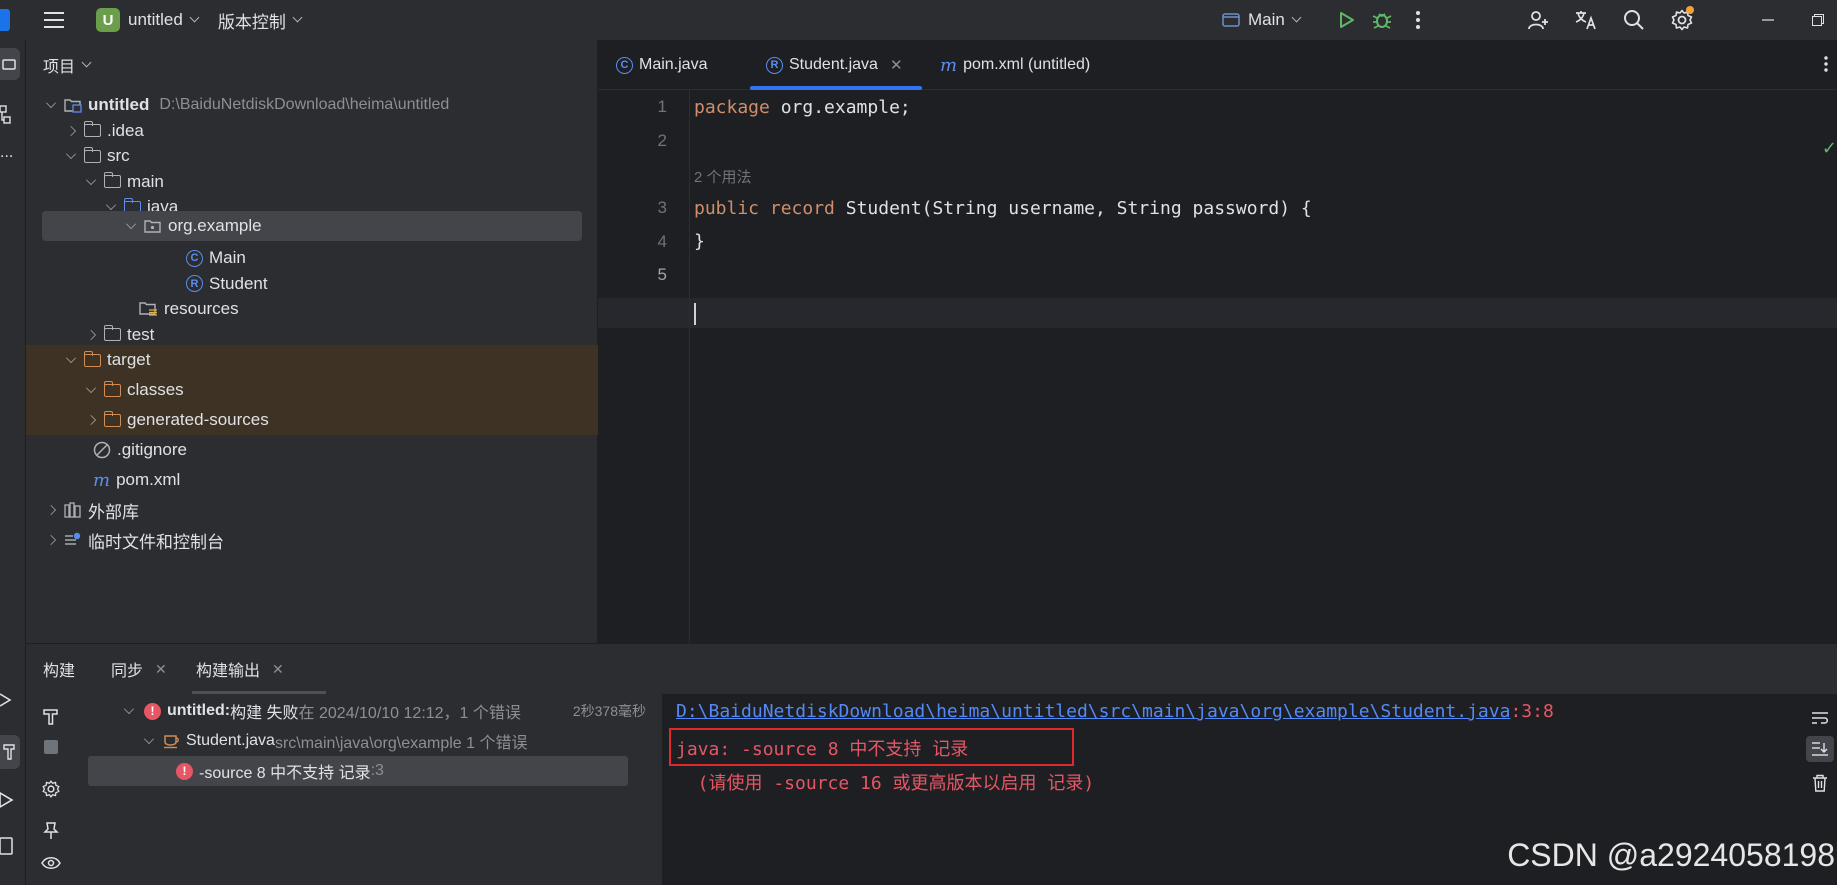 The width and height of the screenshot is (1837, 885). Describe the element at coordinates (896, 65) in the screenshot. I see `close-tab-icon: ✕` at that location.